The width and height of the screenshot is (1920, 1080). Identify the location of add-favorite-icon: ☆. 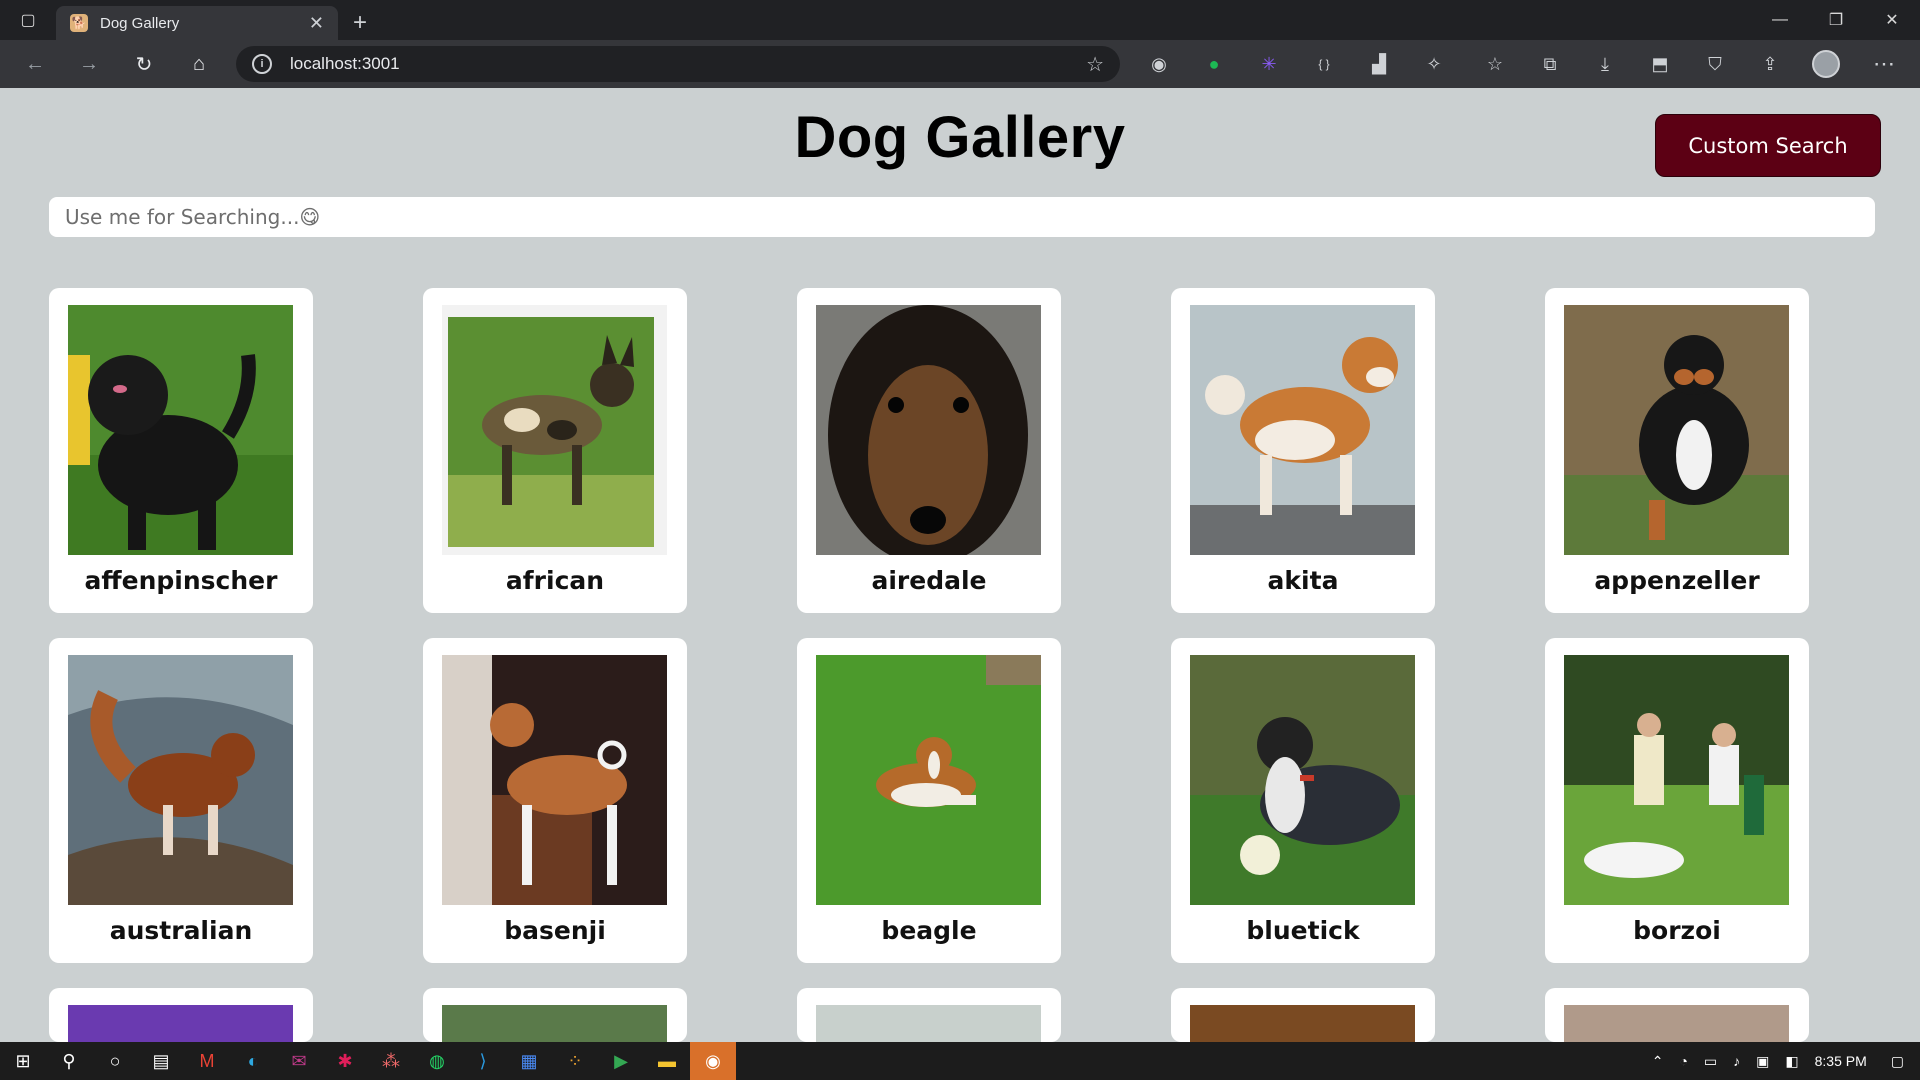
(1095, 64).